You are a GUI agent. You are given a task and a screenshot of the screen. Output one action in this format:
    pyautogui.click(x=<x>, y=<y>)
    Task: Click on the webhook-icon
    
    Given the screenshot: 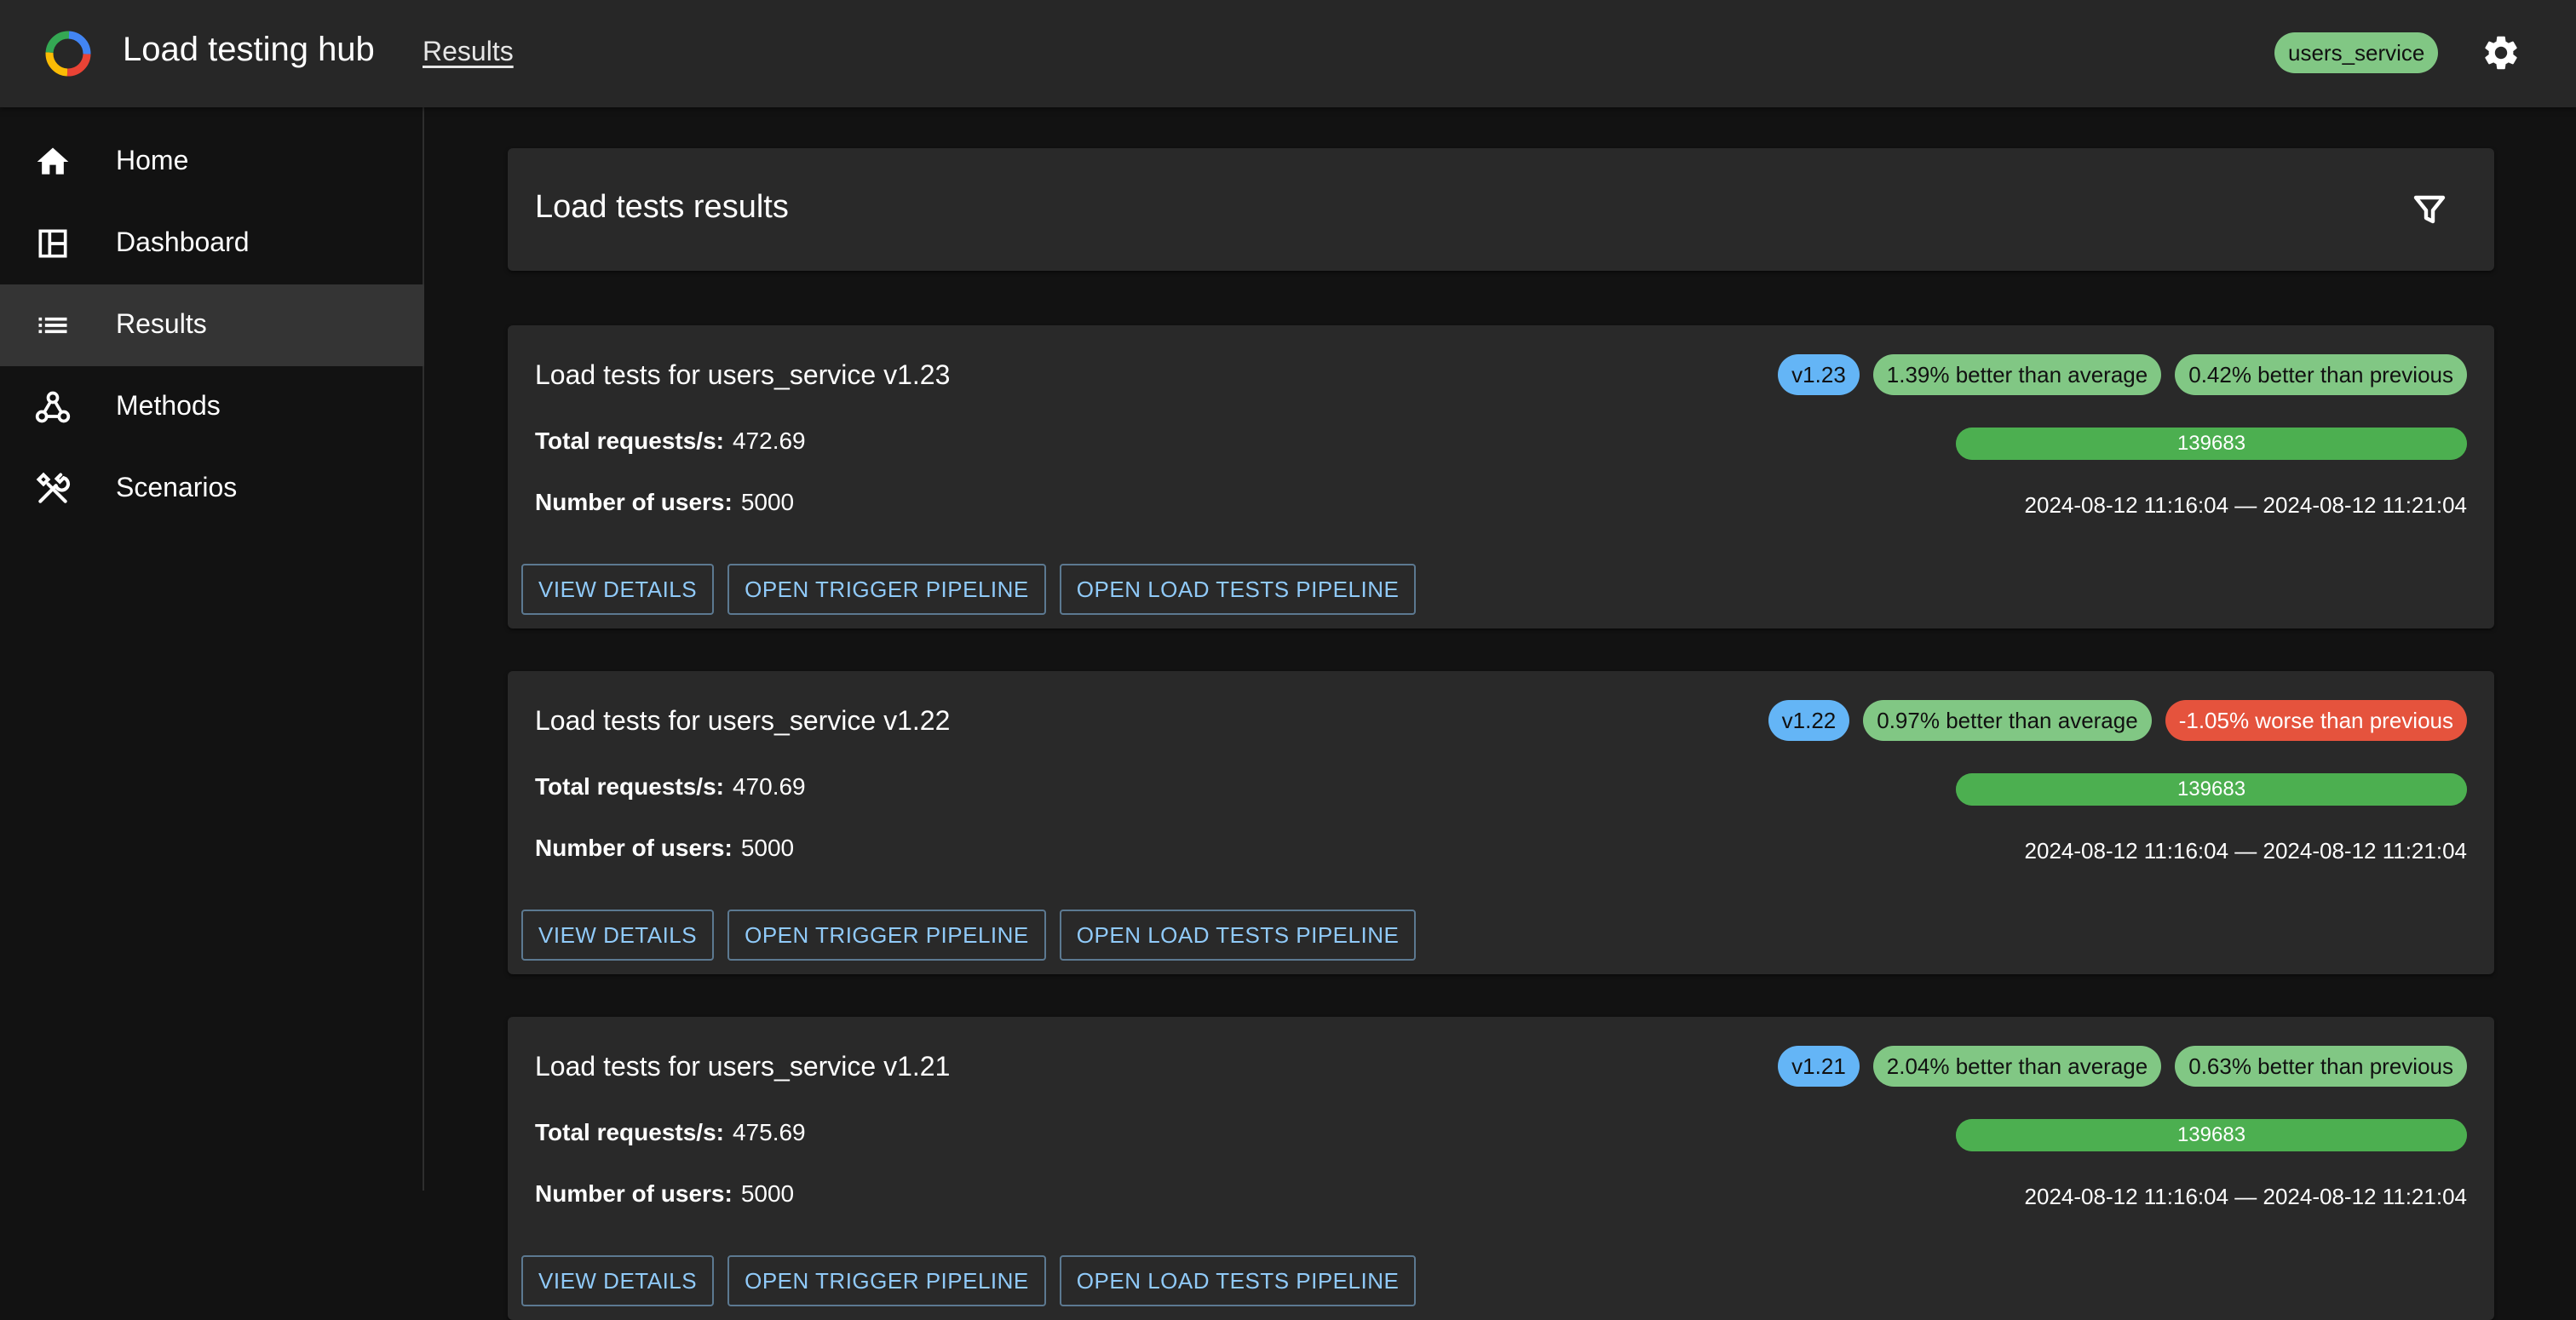 What is the action you would take?
    pyautogui.click(x=53, y=407)
    